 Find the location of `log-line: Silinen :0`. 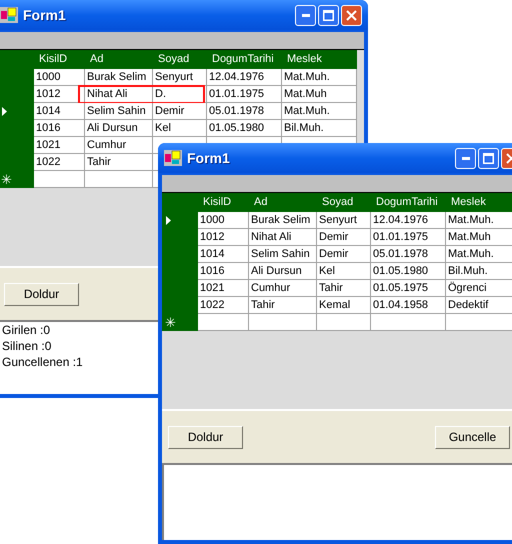

log-line: Silinen :0 is located at coordinates (27, 346).